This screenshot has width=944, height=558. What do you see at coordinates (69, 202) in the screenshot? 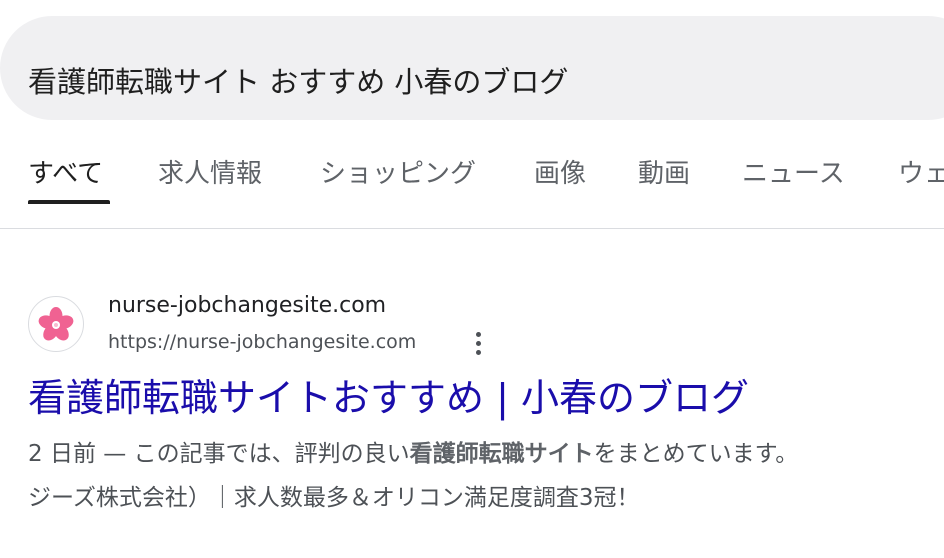
I see `active-tab-indicator` at bounding box center [69, 202].